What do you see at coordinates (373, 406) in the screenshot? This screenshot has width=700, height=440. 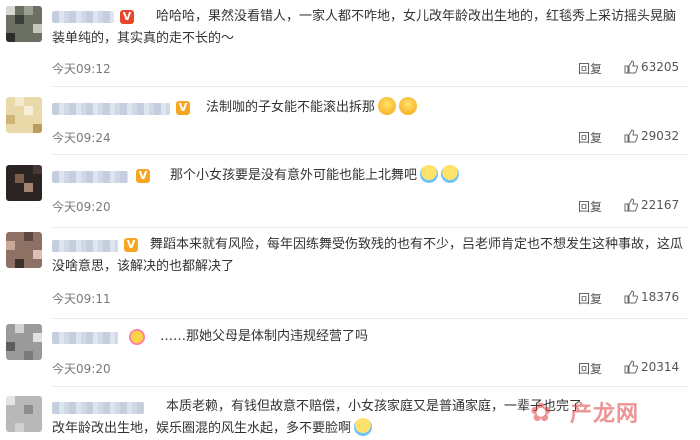 I see `comment-text: 本质老赖，有钱但故意不赔偿，小女孩家庭又是普通家庭，一辈子也完了` at bounding box center [373, 406].